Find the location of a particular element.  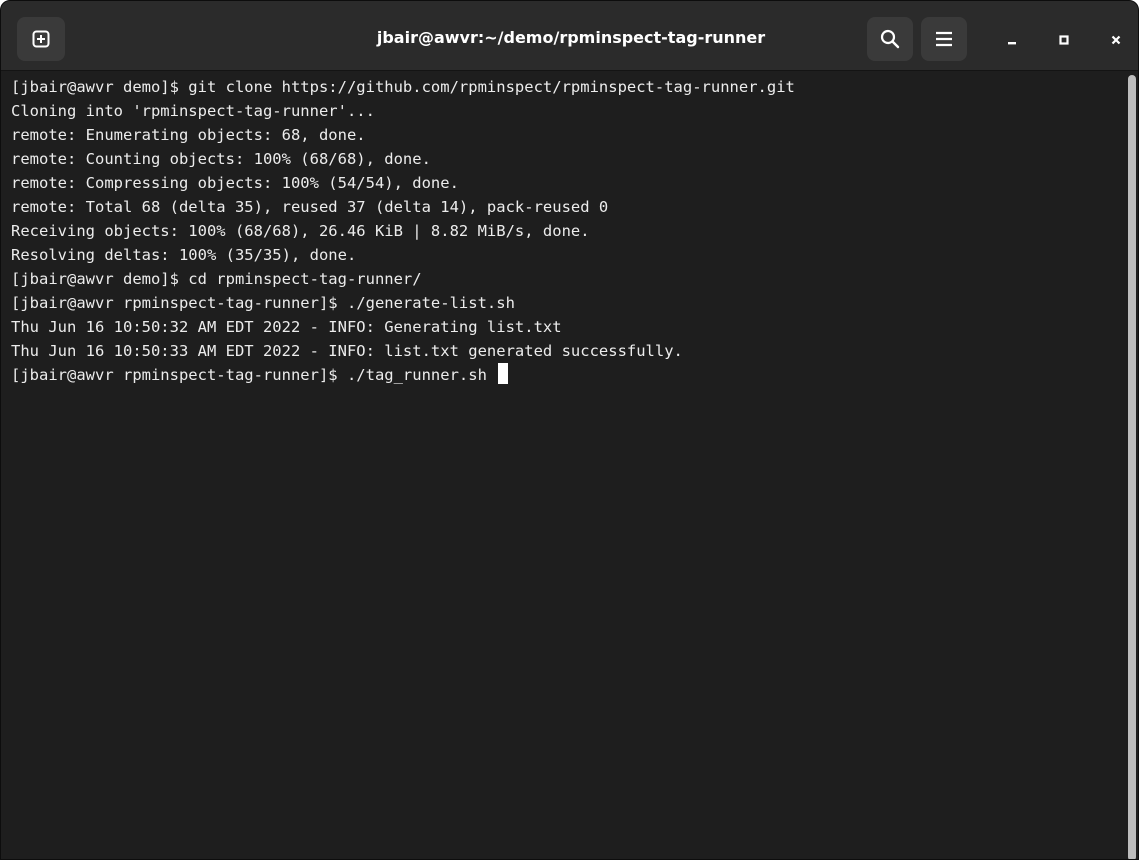

search-icon is located at coordinates (890, 39).